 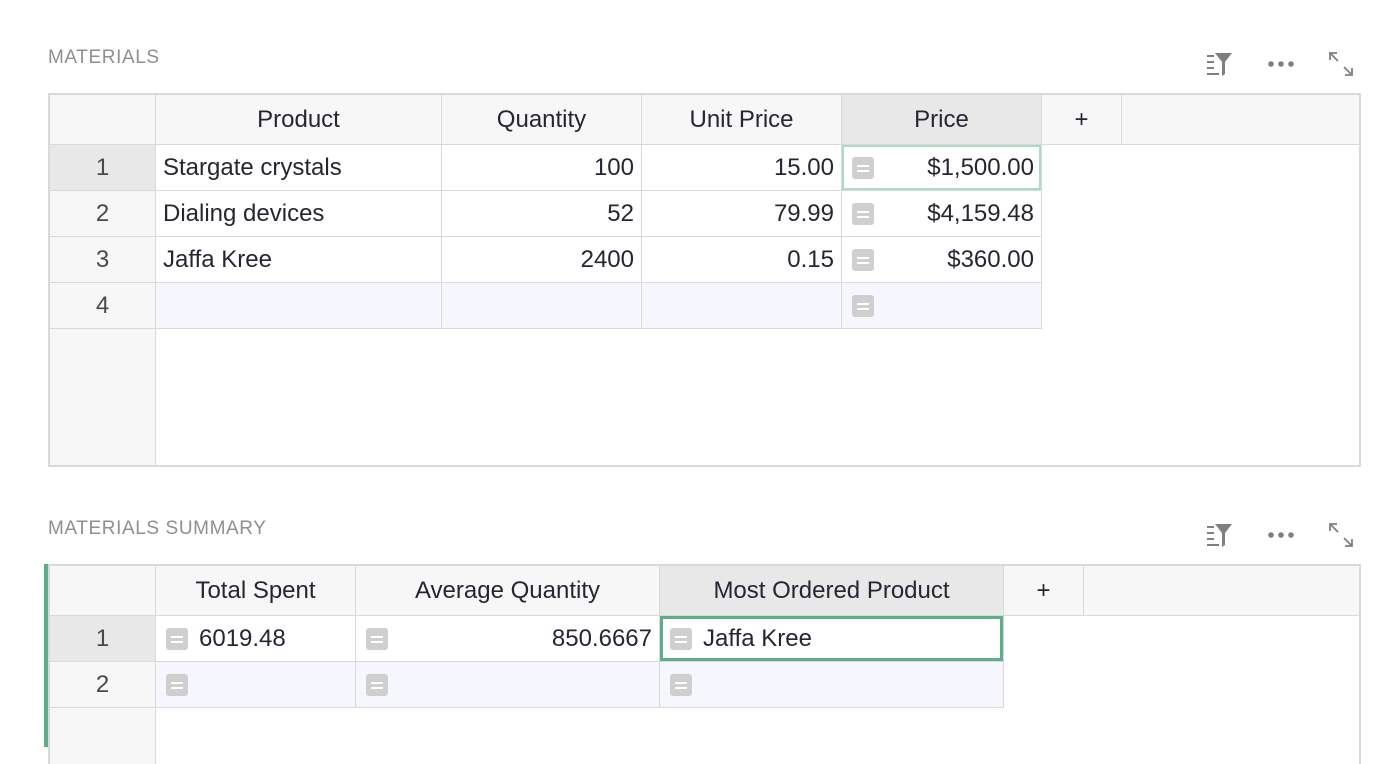 I want to click on column-header-total-spent: Total Spent, so click(x=256, y=591).